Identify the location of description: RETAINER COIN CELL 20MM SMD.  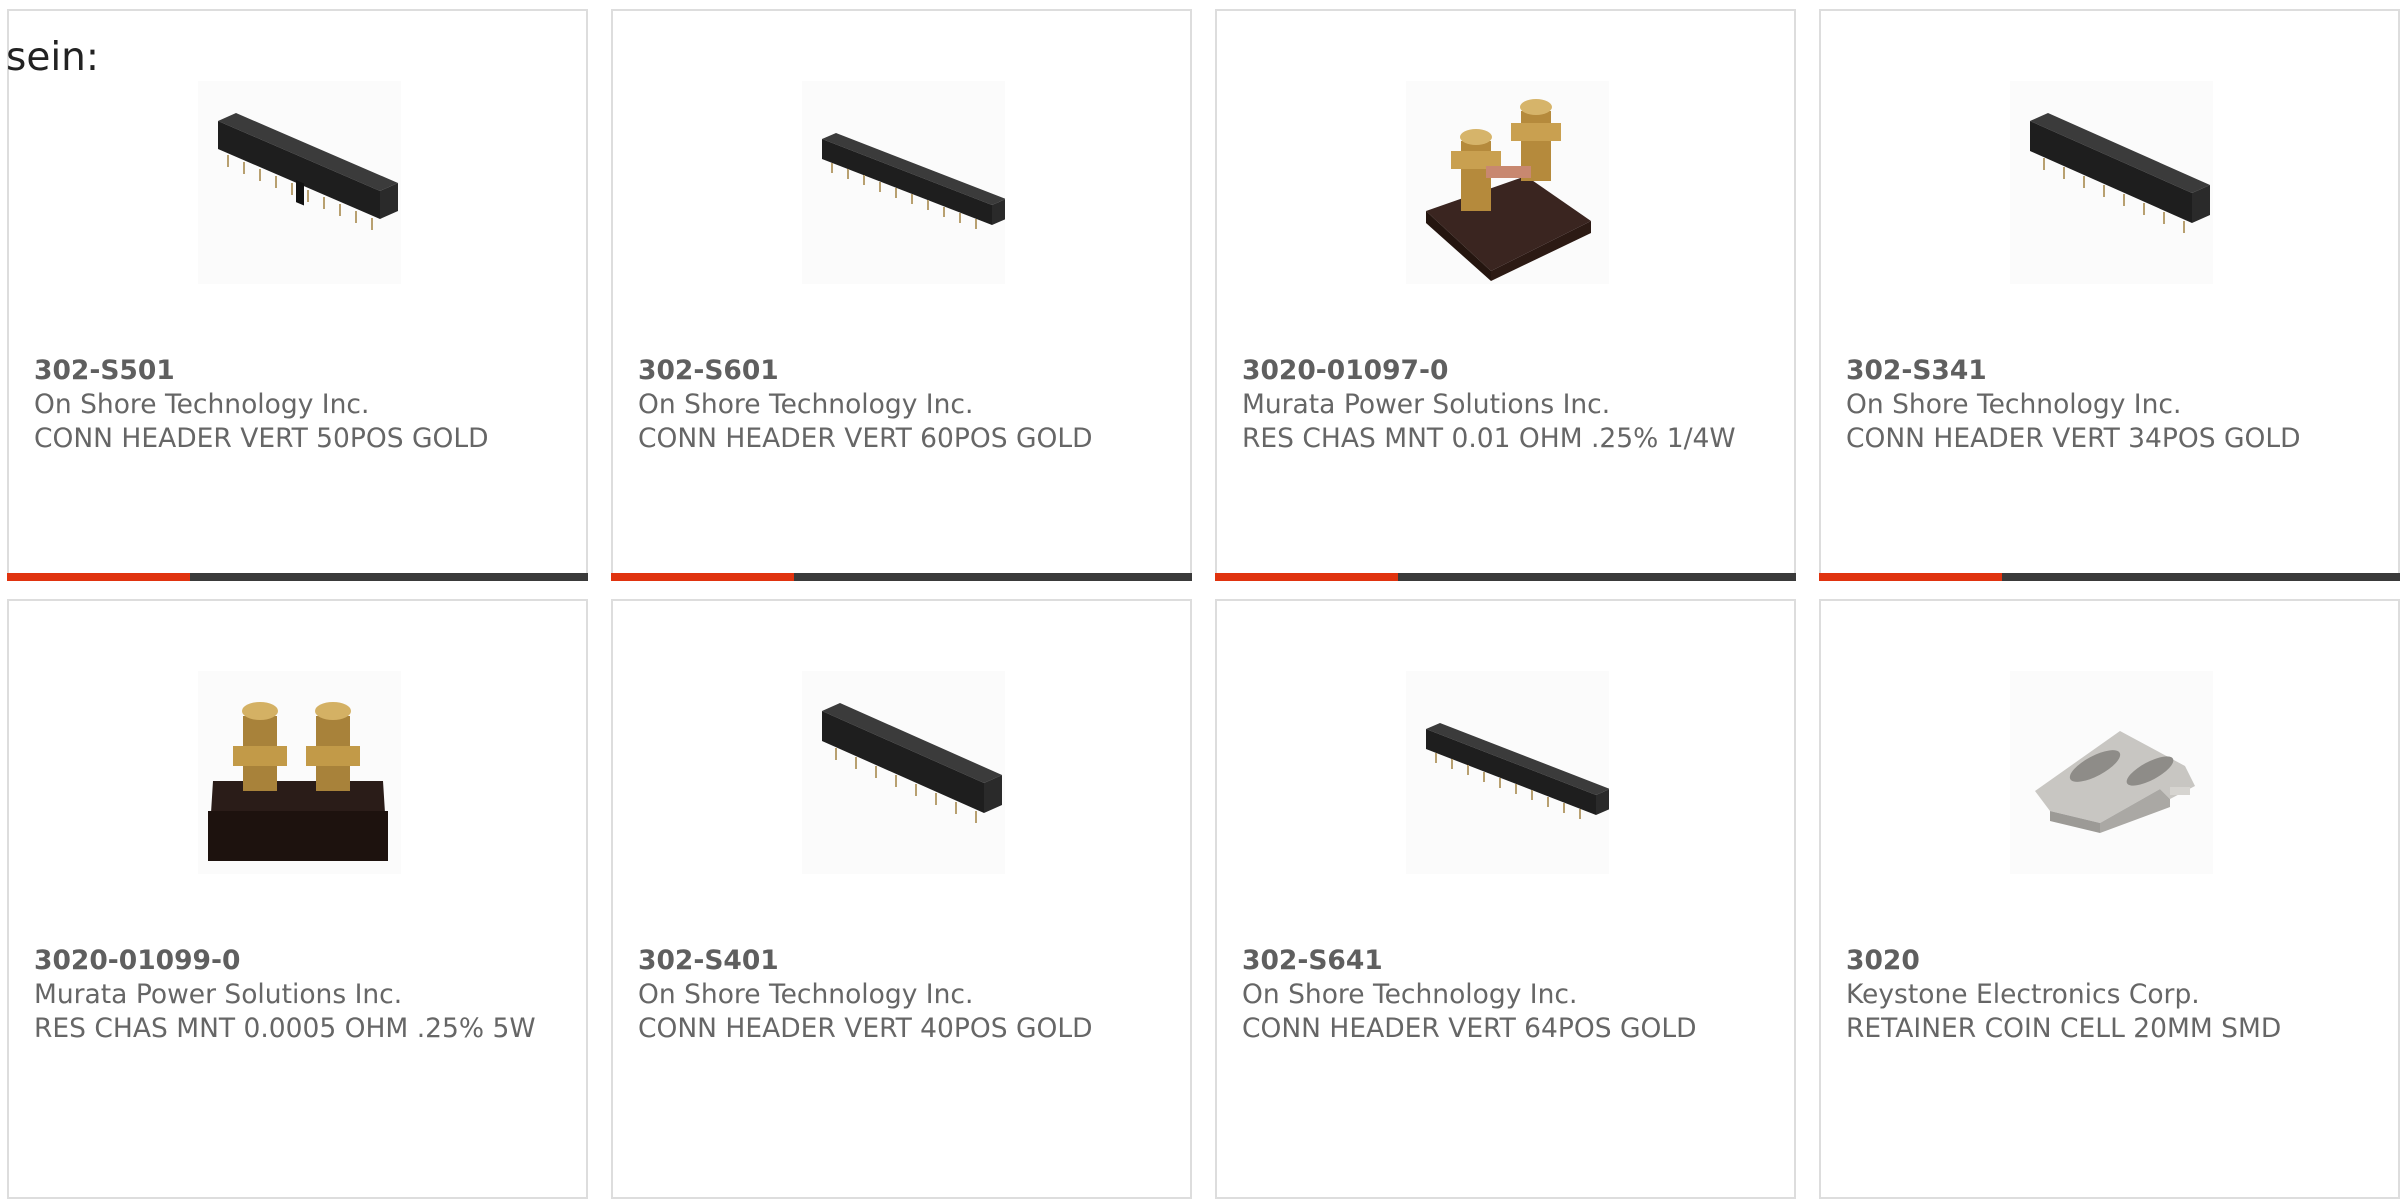
(2064, 1028).